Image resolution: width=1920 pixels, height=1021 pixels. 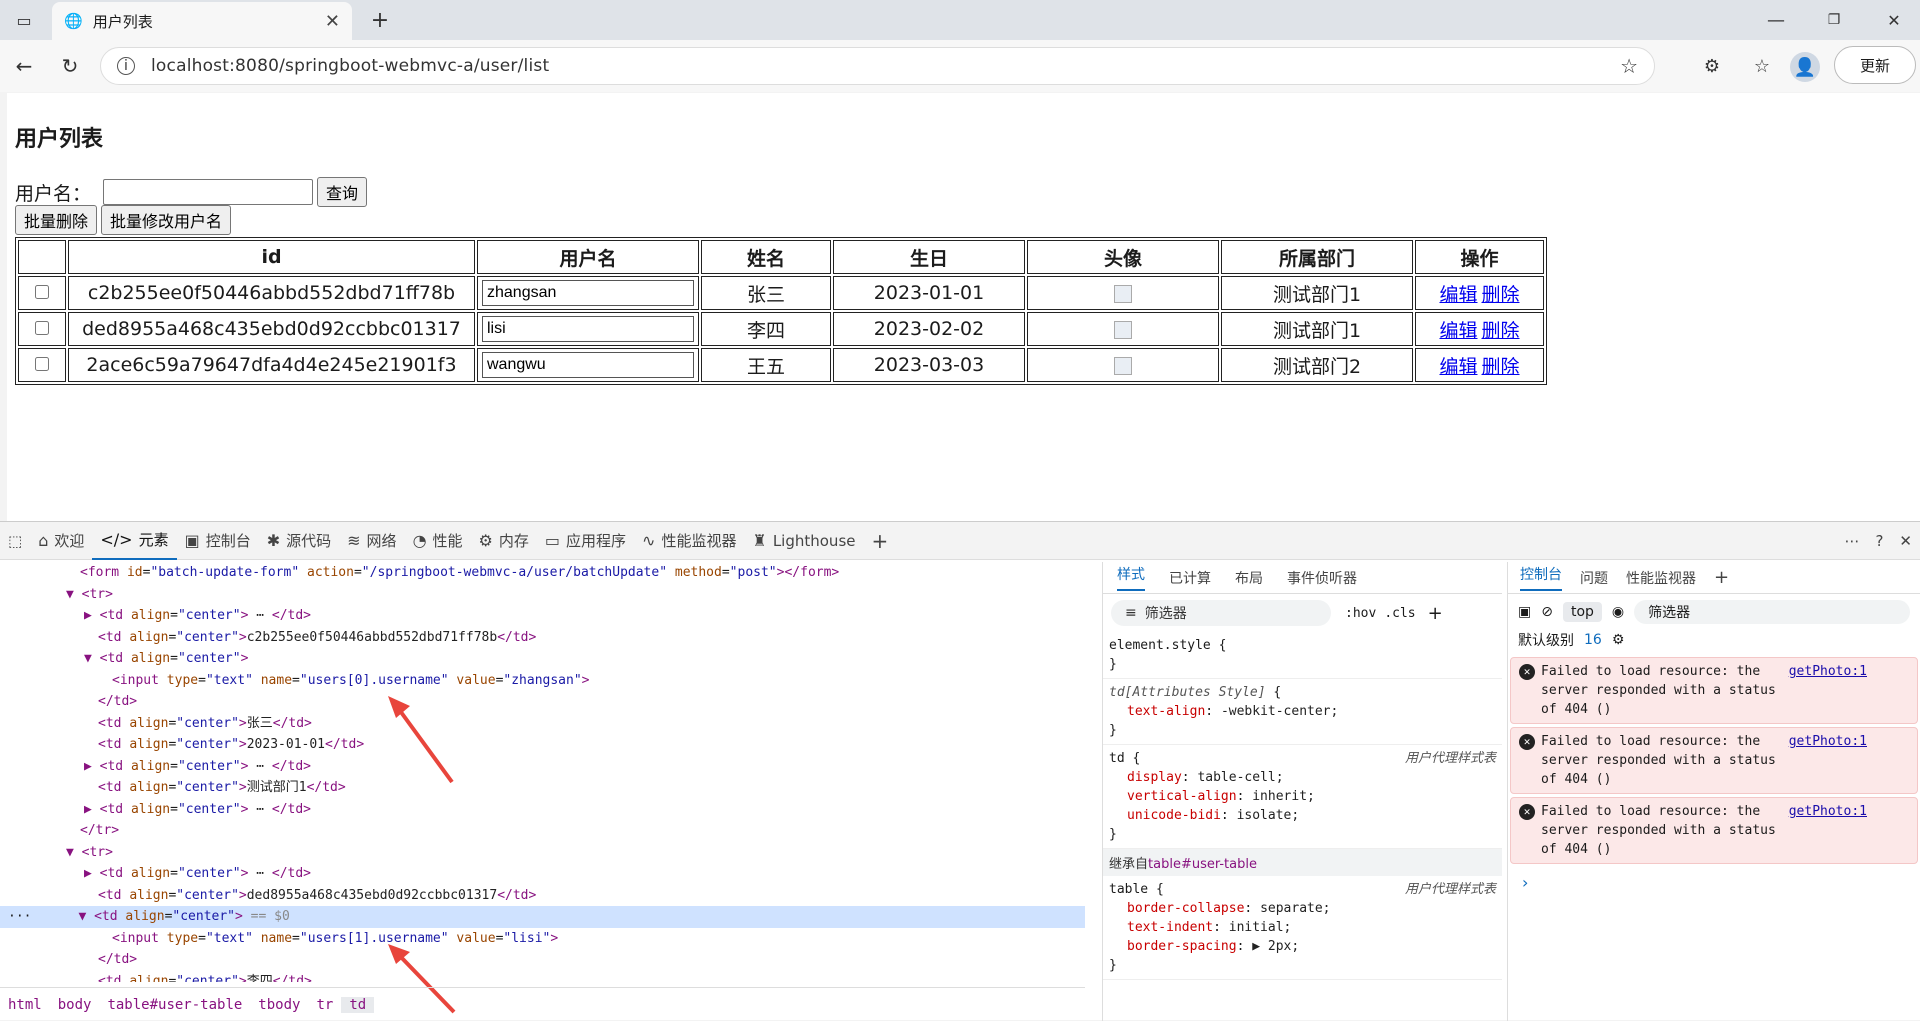 I want to click on dom-node: </tr>, so click(x=542, y=831).